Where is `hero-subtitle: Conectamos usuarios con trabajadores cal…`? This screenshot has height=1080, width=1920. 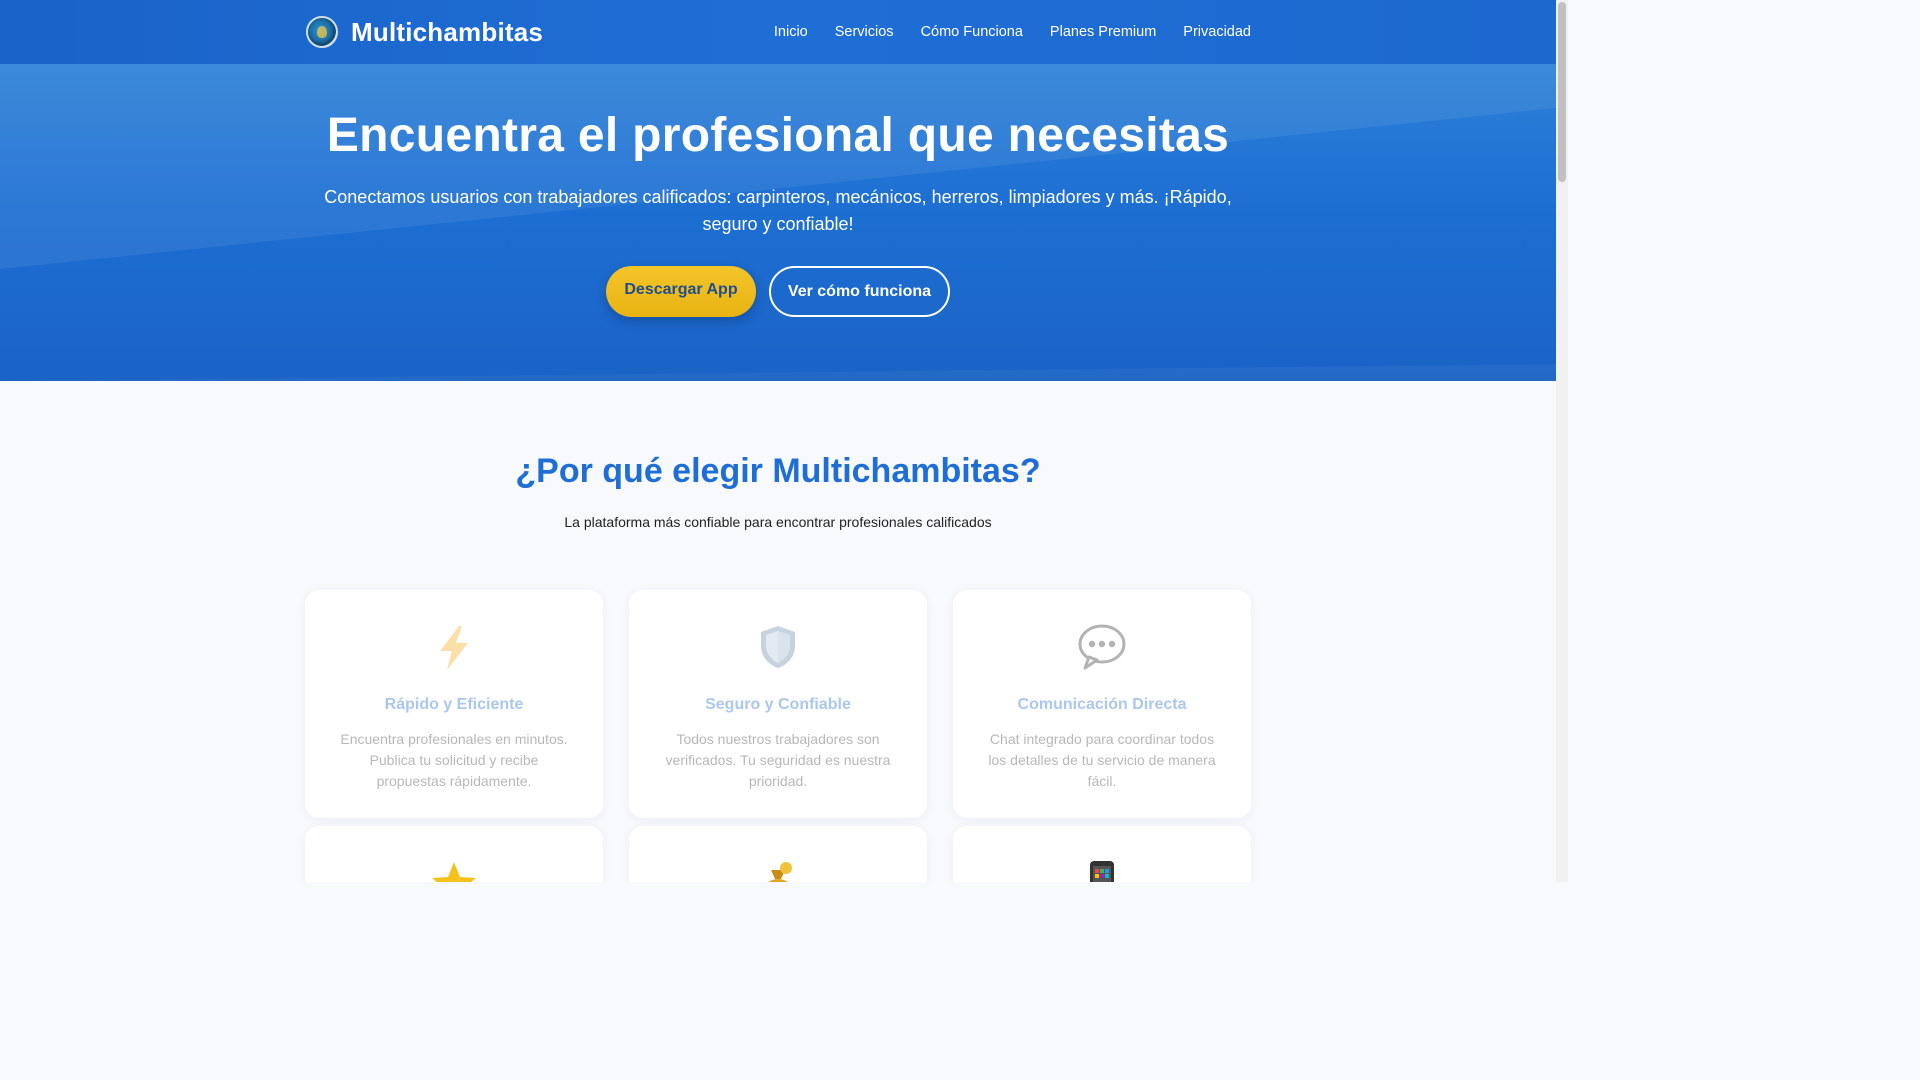 hero-subtitle: Conectamos usuarios con trabajadores cal… is located at coordinates (778, 210).